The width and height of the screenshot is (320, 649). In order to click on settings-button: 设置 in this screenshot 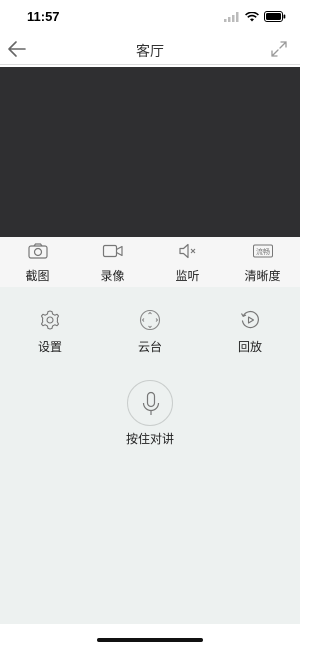, I will do `click(50, 320)`.